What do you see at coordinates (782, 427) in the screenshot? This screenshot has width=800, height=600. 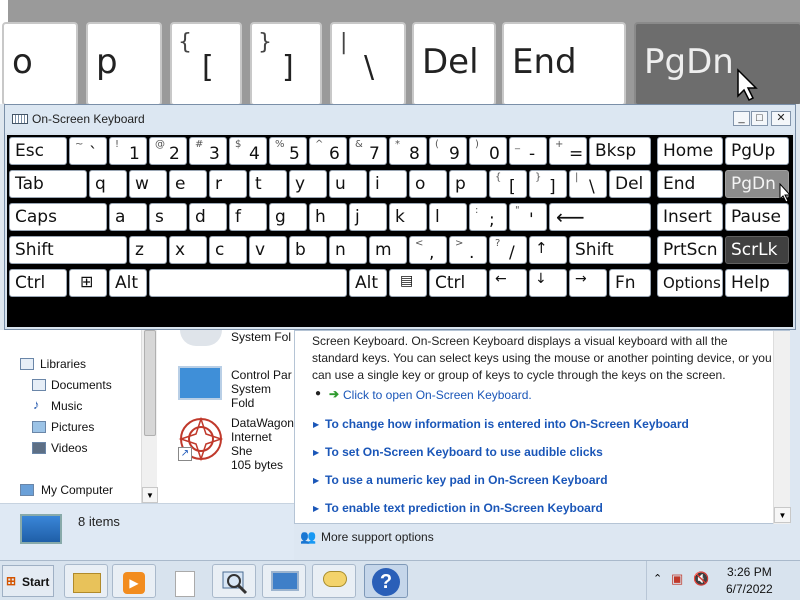 I see `help-scrollbar: ▼` at bounding box center [782, 427].